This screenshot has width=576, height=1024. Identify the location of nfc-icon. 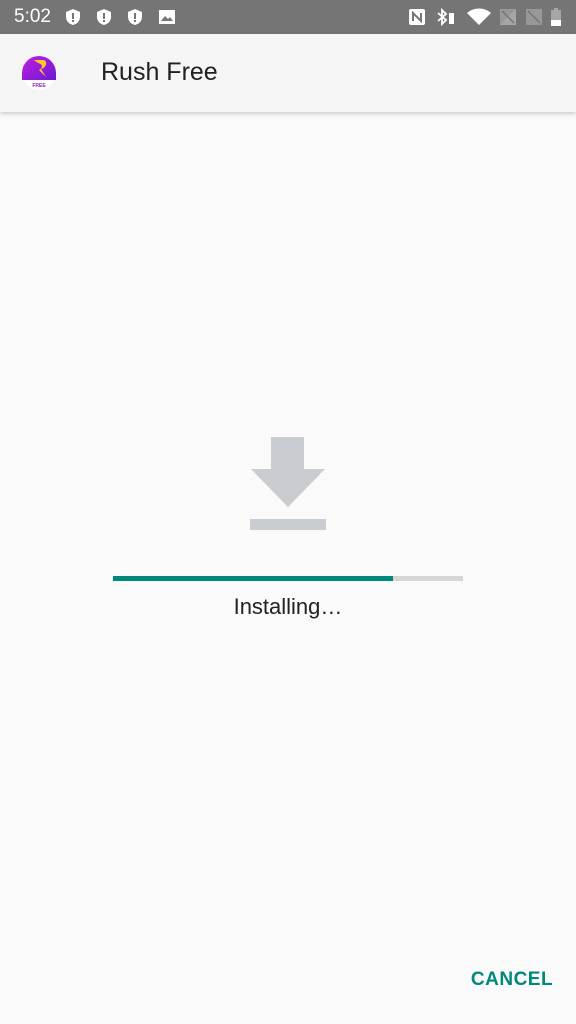
(417, 17).